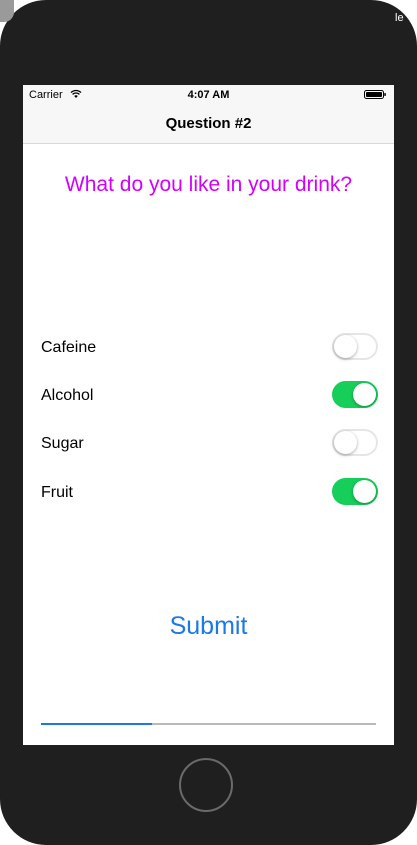 Image resolution: width=417 pixels, height=845 pixels. What do you see at coordinates (69, 347) in the screenshot?
I see `option-label: Cafeine` at bounding box center [69, 347].